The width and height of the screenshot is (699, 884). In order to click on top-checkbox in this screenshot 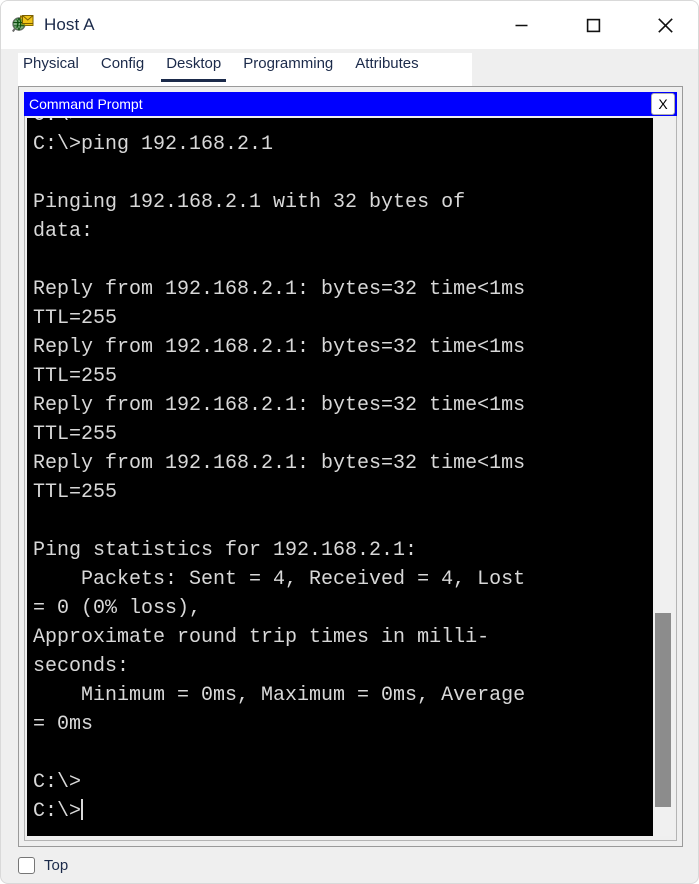, I will do `click(26, 865)`.